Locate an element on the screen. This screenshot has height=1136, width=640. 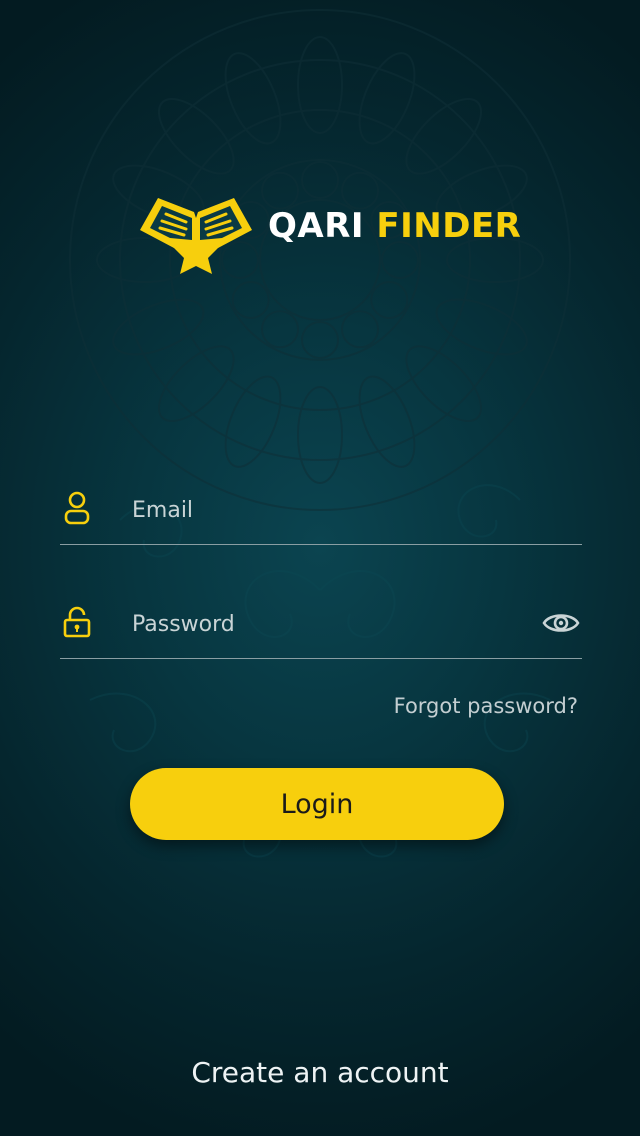
forgot-password-link: Forgot password? is located at coordinates (486, 706).